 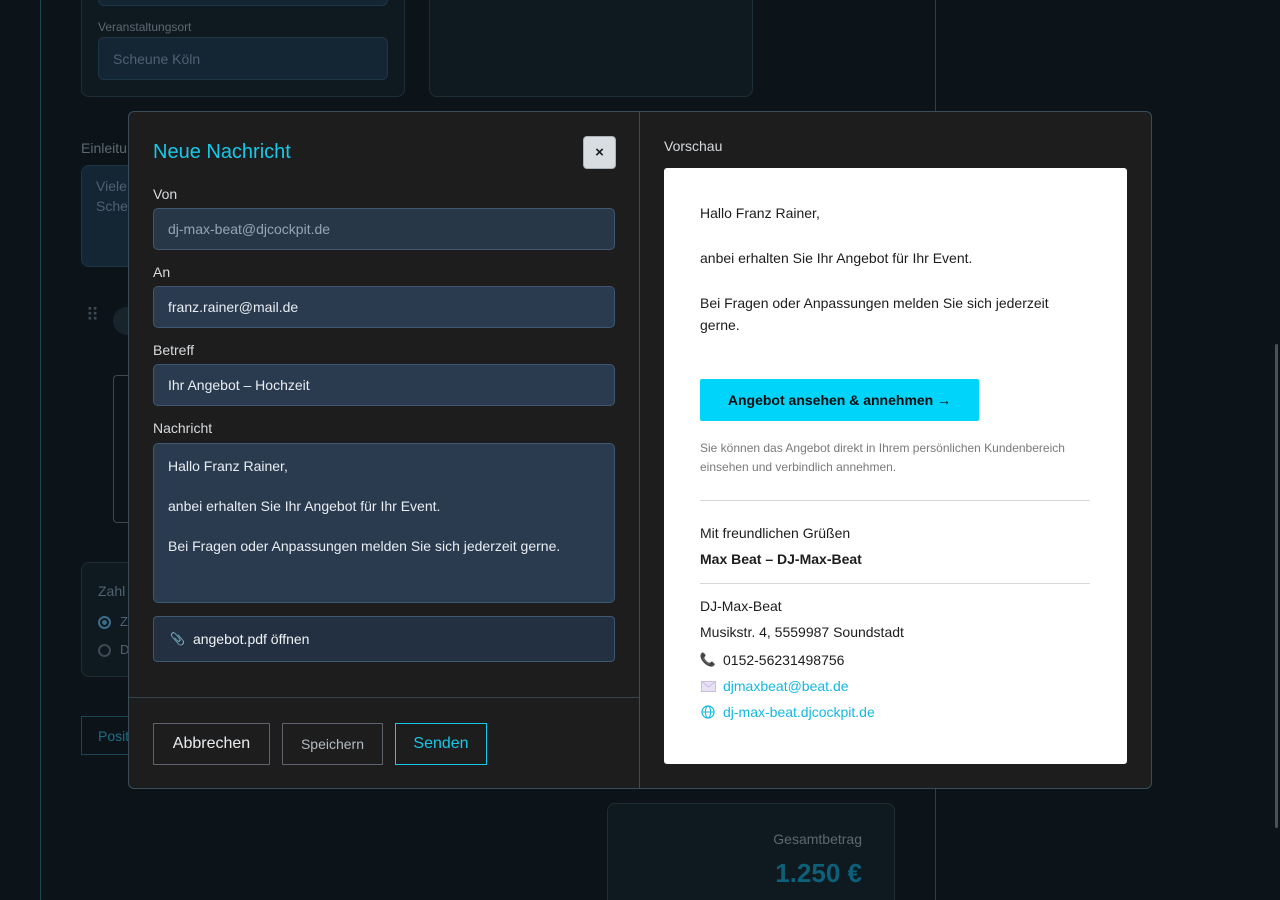 I want to click on view-offer-button: Angebot ansehen & annehmen →, so click(x=839, y=400).